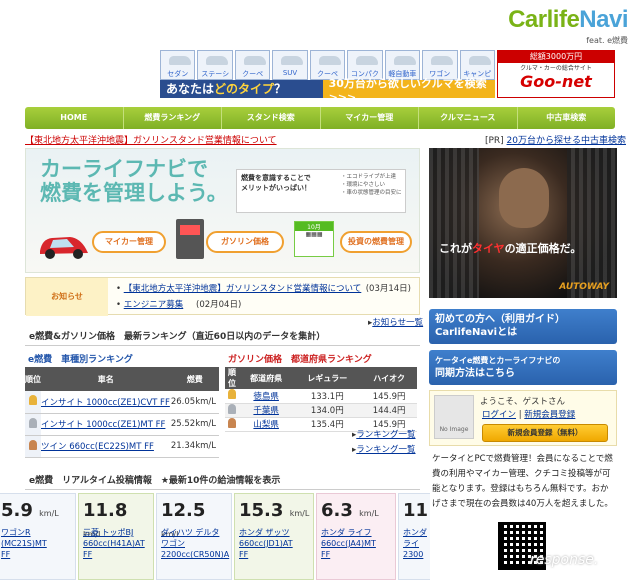 This screenshot has width=640, height=580. What do you see at coordinates (74, 118) in the screenshot?
I see `nav-home: HOME` at bounding box center [74, 118].